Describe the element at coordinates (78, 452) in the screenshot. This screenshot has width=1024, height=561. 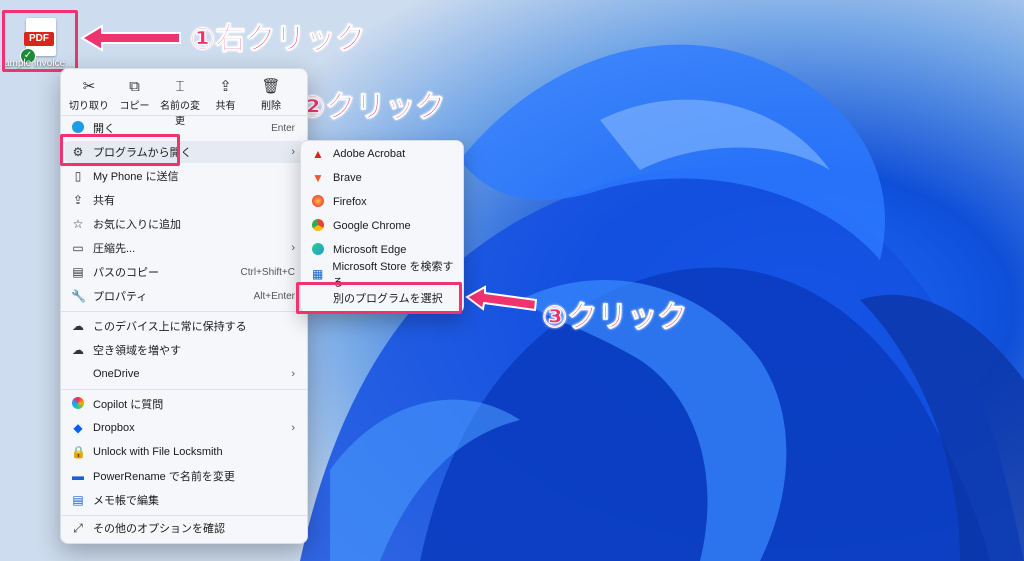
I see `lock-icon: 🔒` at that location.